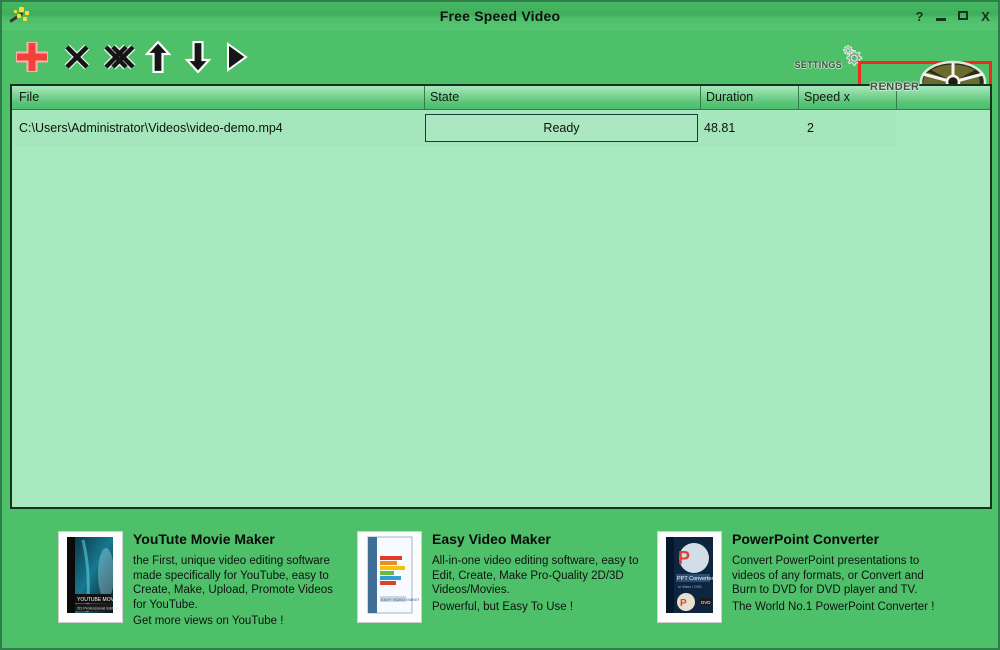 The height and width of the screenshot is (650, 1000). I want to click on move-up-button, so click(158, 57).